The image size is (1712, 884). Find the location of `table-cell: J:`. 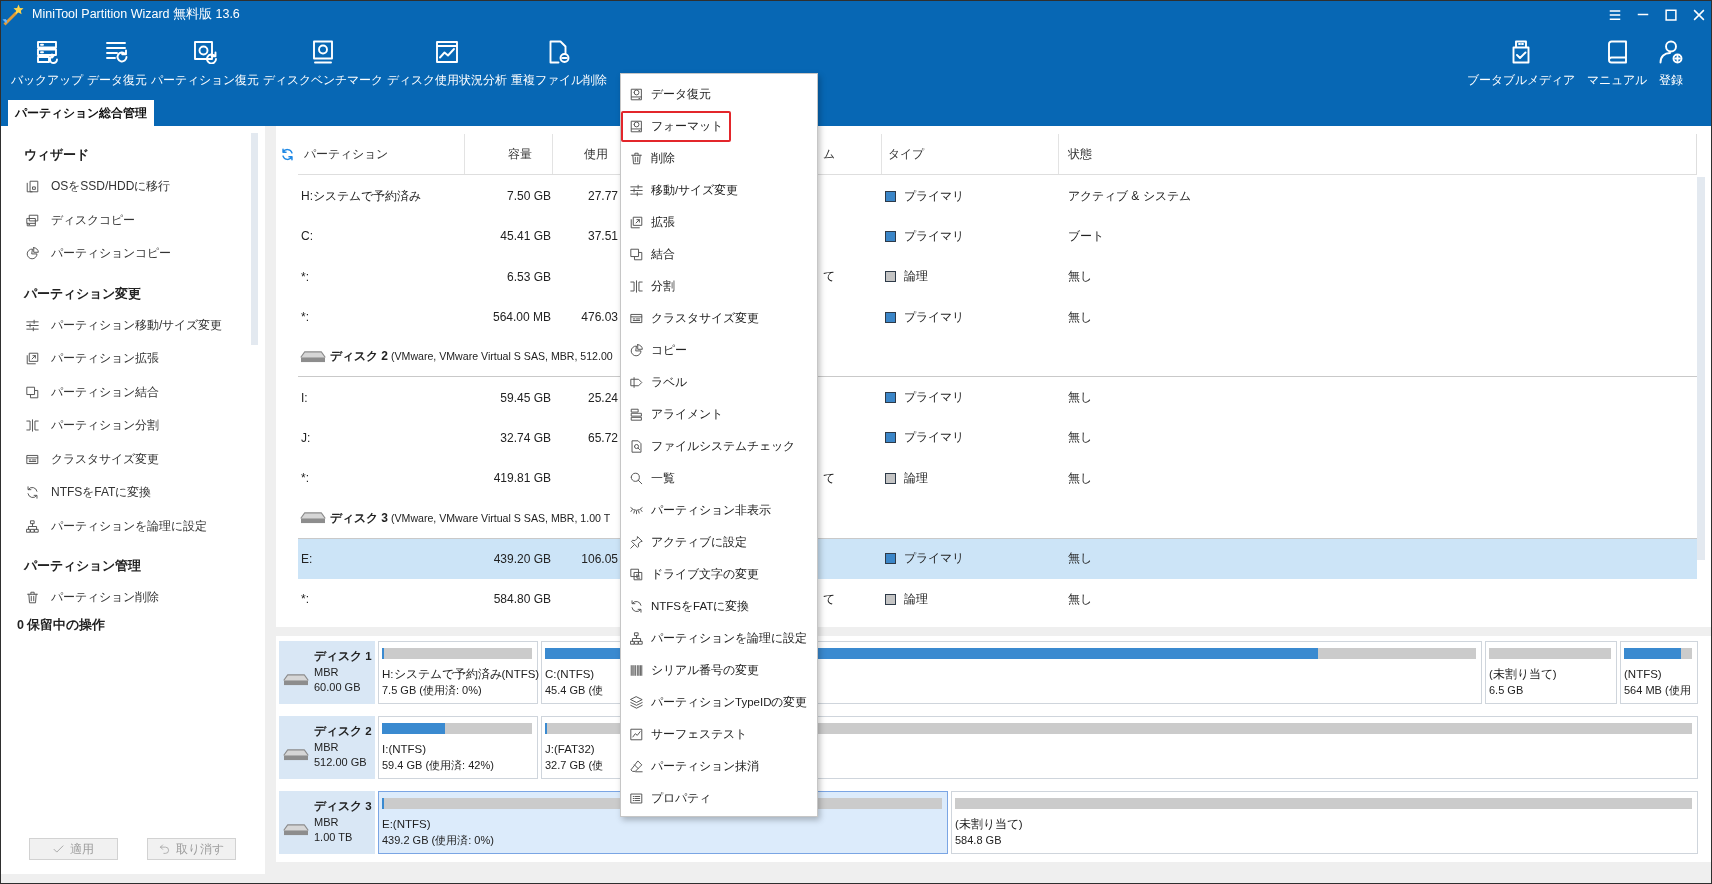

table-cell: J: is located at coordinates (381, 438).